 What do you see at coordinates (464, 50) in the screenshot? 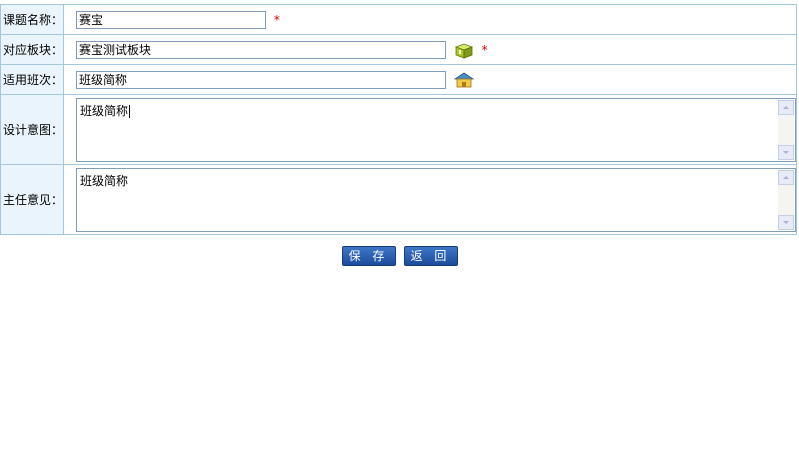
I see `module-picker-icon` at bounding box center [464, 50].